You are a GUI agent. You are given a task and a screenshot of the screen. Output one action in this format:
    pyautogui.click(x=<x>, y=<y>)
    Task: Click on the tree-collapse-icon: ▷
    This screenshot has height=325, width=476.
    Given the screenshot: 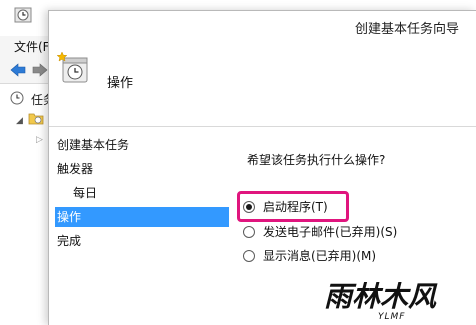 What is the action you would take?
    pyautogui.click(x=39, y=140)
    